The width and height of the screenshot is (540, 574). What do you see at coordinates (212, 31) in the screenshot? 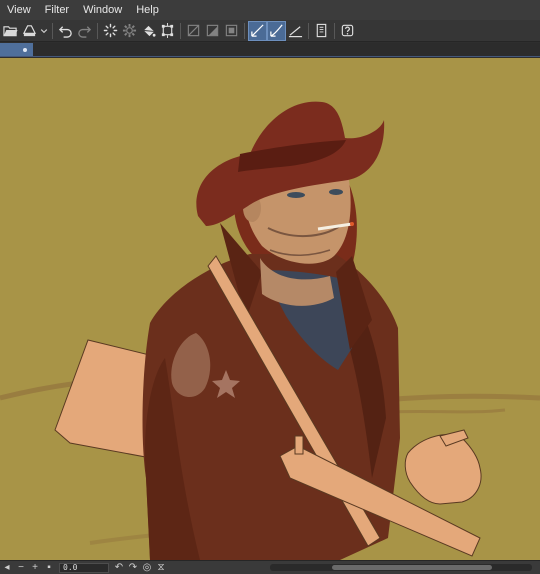
I see `fill-selection-icon` at bounding box center [212, 31].